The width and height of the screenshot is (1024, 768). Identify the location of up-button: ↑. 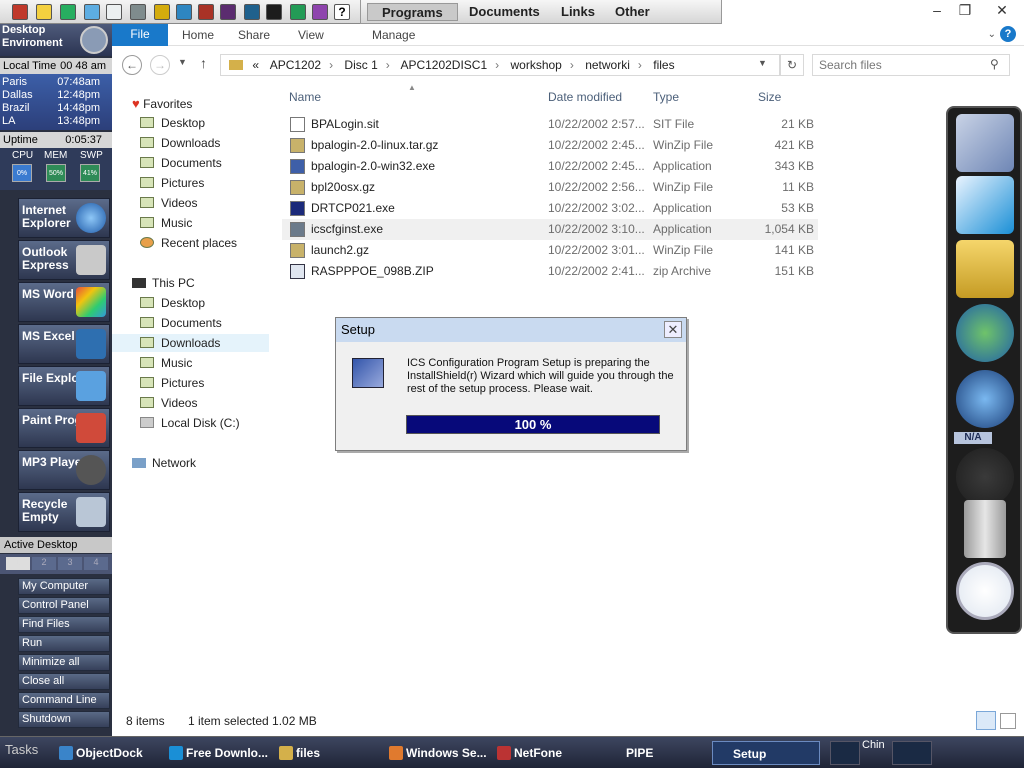
(203, 63).